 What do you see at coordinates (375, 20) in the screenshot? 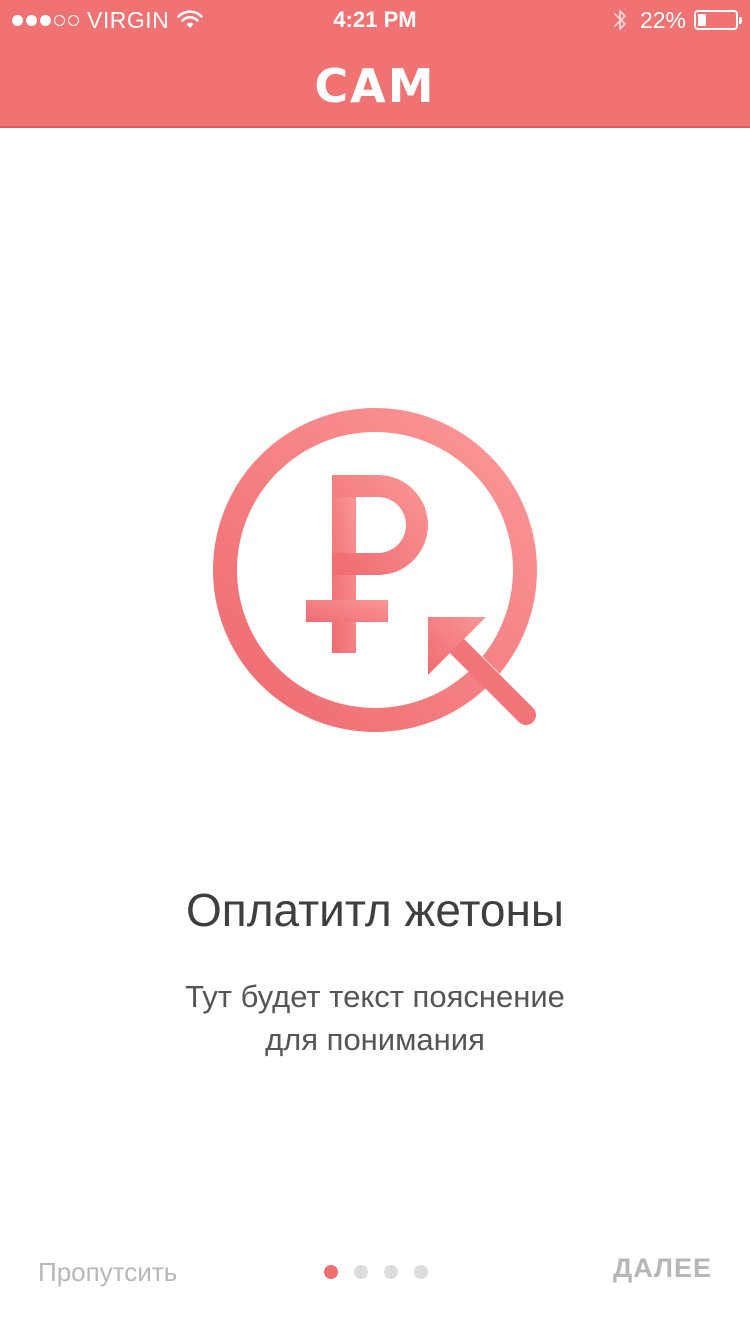
I see `status-bar: VIRGIN 4:21 PM 22%` at bounding box center [375, 20].